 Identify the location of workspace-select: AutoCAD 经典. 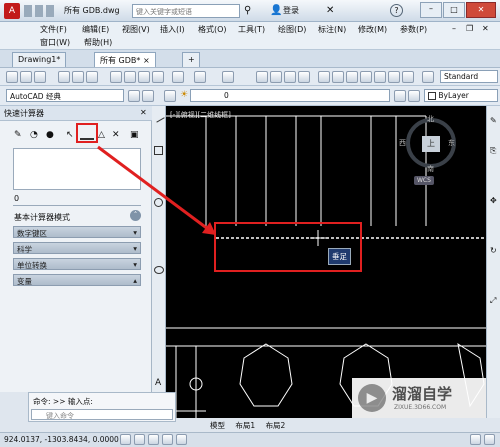
(65, 95).